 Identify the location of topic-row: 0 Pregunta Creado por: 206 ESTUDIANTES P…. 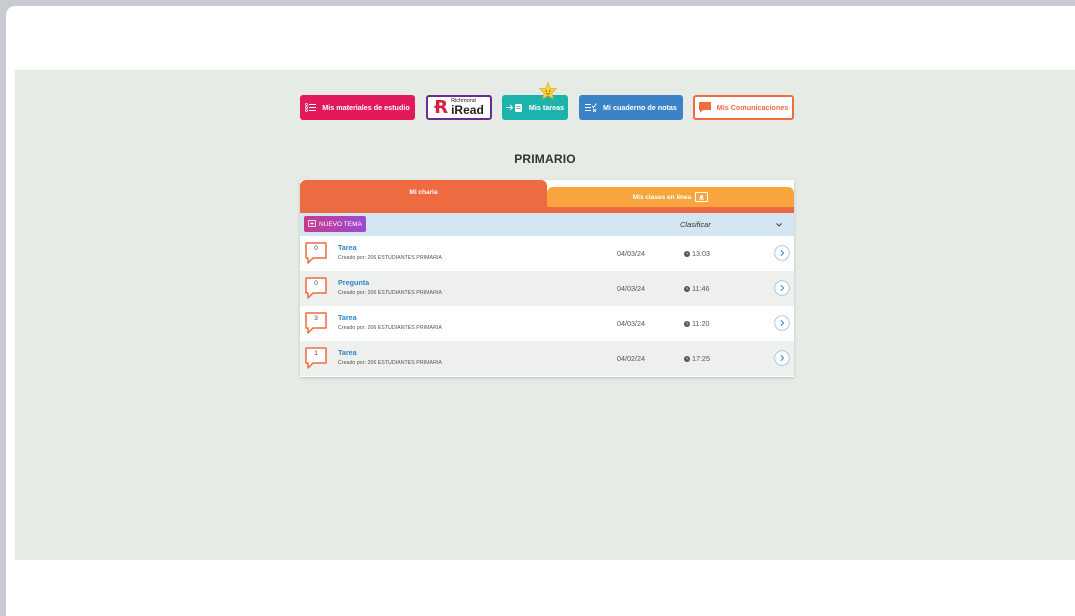
(547, 288).